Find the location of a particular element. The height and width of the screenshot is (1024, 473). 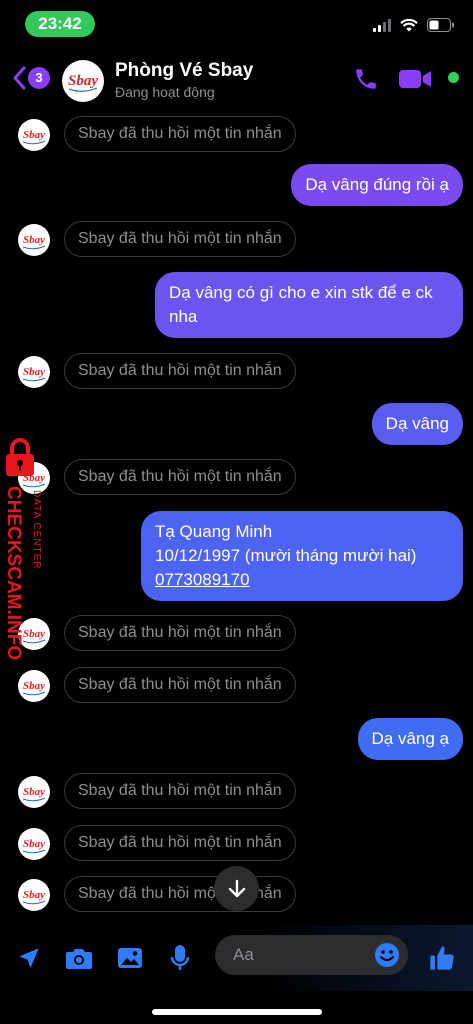

contact-status: Đang hoạt động is located at coordinates (165, 92).